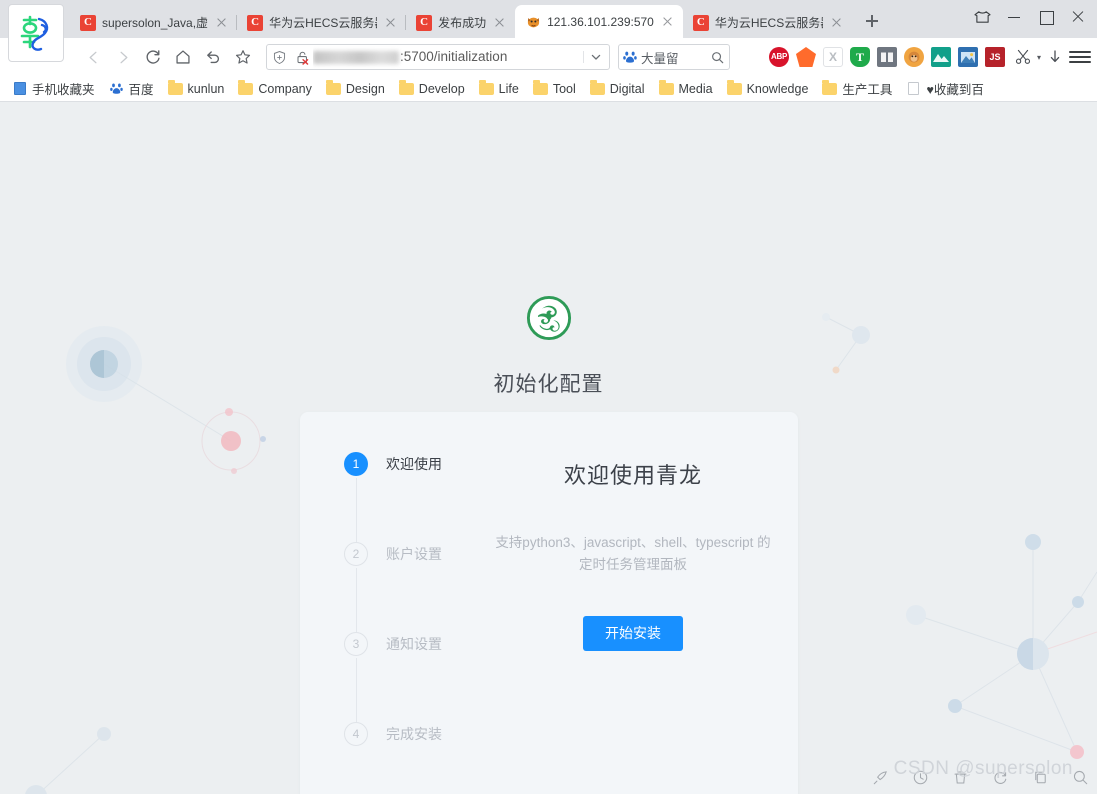  What do you see at coordinates (994, 57) in the screenshot?
I see `js-extension-icon: JS` at bounding box center [994, 57].